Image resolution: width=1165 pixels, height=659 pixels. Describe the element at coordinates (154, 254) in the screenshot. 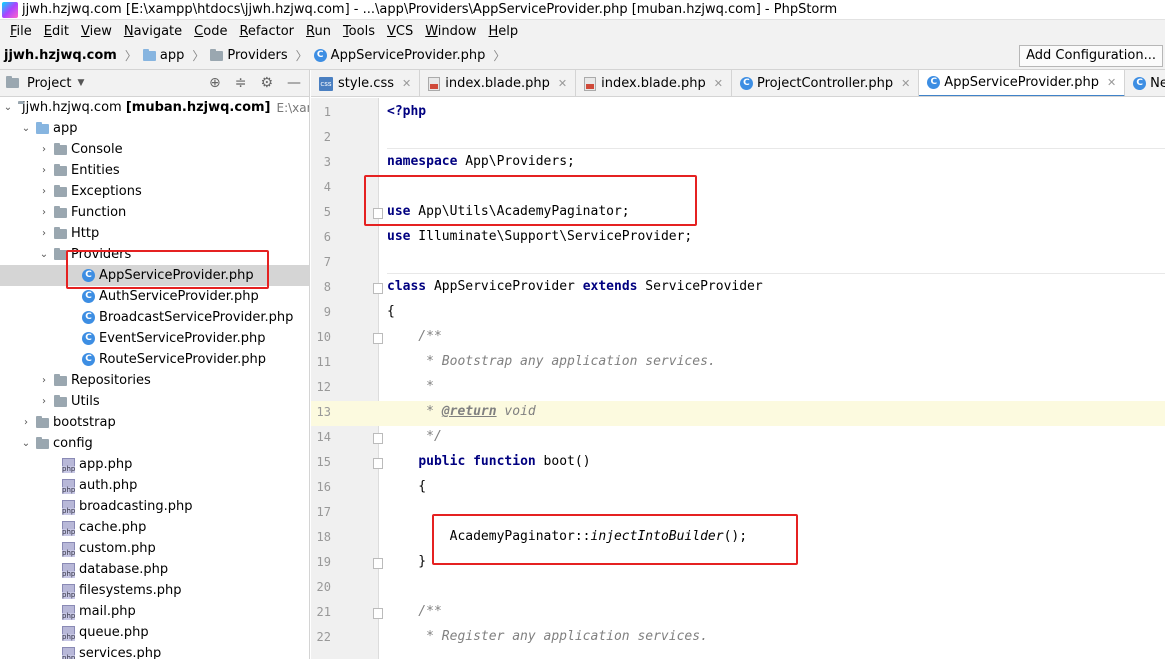

I see `tree-item-providers: ⌄ Providers` at that location.